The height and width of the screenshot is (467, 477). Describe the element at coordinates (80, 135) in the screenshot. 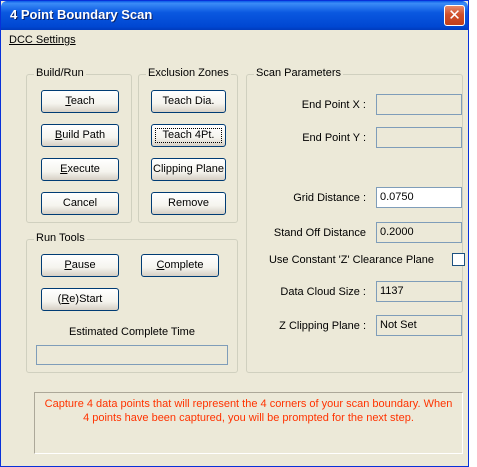

I see `build-path-button: Build Path` at that location.